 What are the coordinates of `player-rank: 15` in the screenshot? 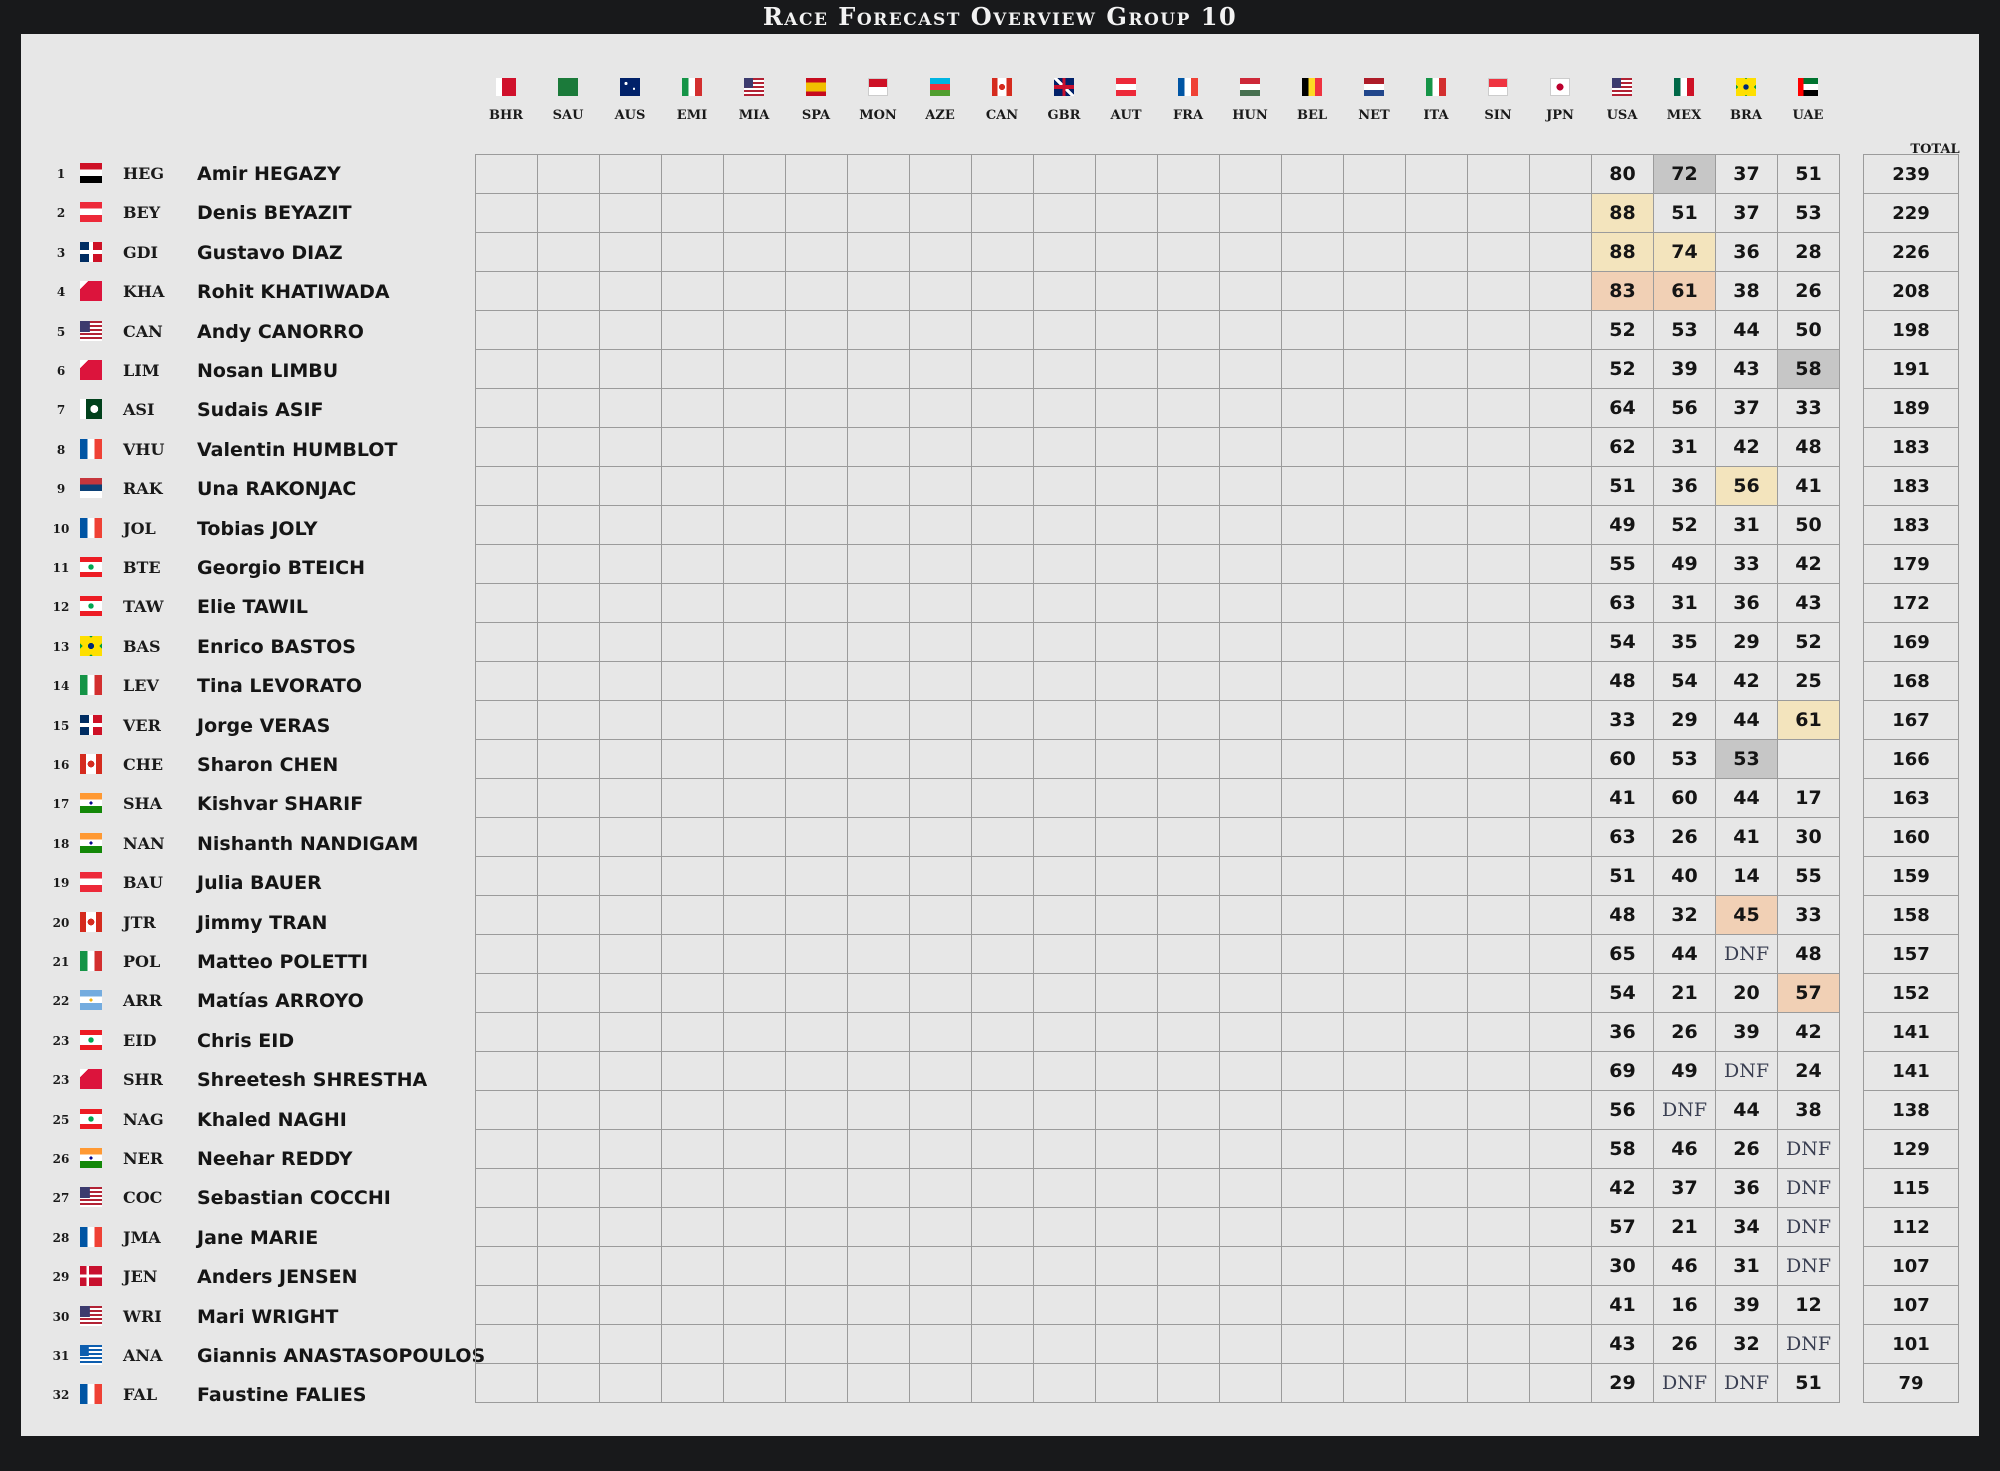 It's located at (61, 725).